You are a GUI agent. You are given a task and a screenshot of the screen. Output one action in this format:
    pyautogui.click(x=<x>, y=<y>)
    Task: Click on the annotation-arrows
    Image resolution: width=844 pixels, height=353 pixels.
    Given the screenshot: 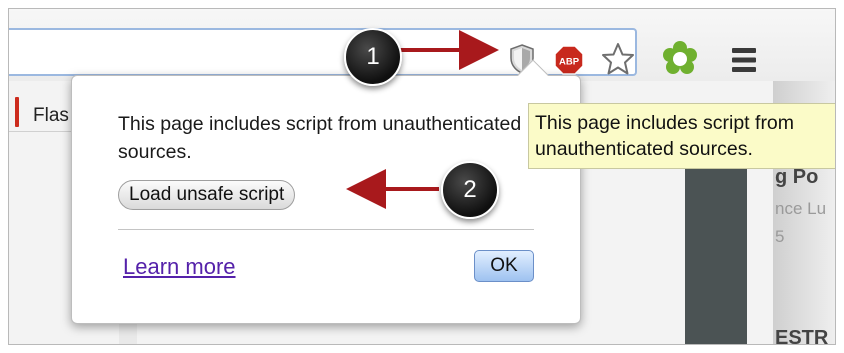 What is the action you would take?
    pyautogui.click(x=422, y=119)
    